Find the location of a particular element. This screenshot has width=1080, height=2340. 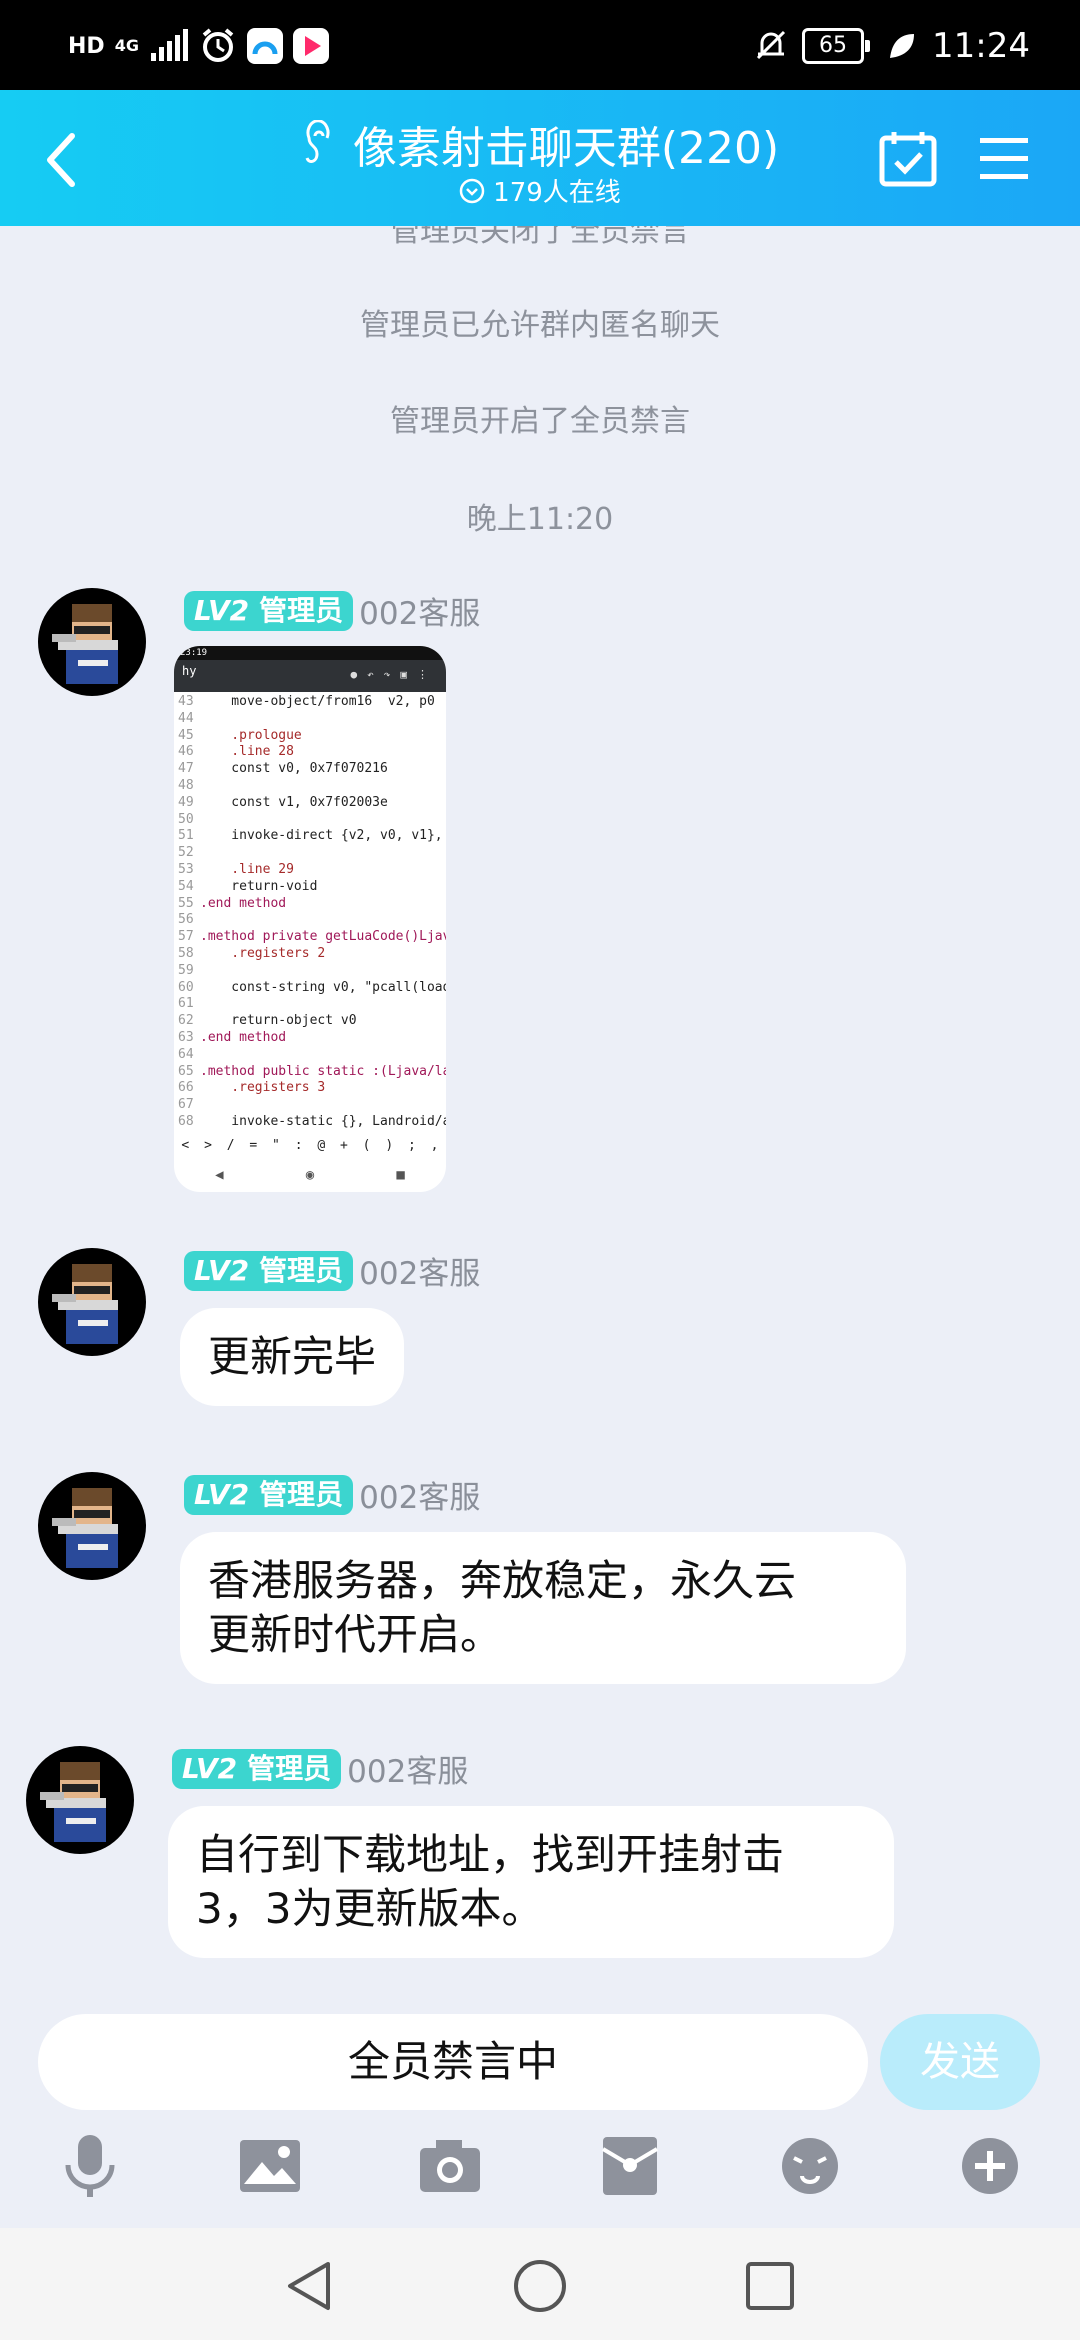

code-line-number: 46 is located at coordinates (186, 752).